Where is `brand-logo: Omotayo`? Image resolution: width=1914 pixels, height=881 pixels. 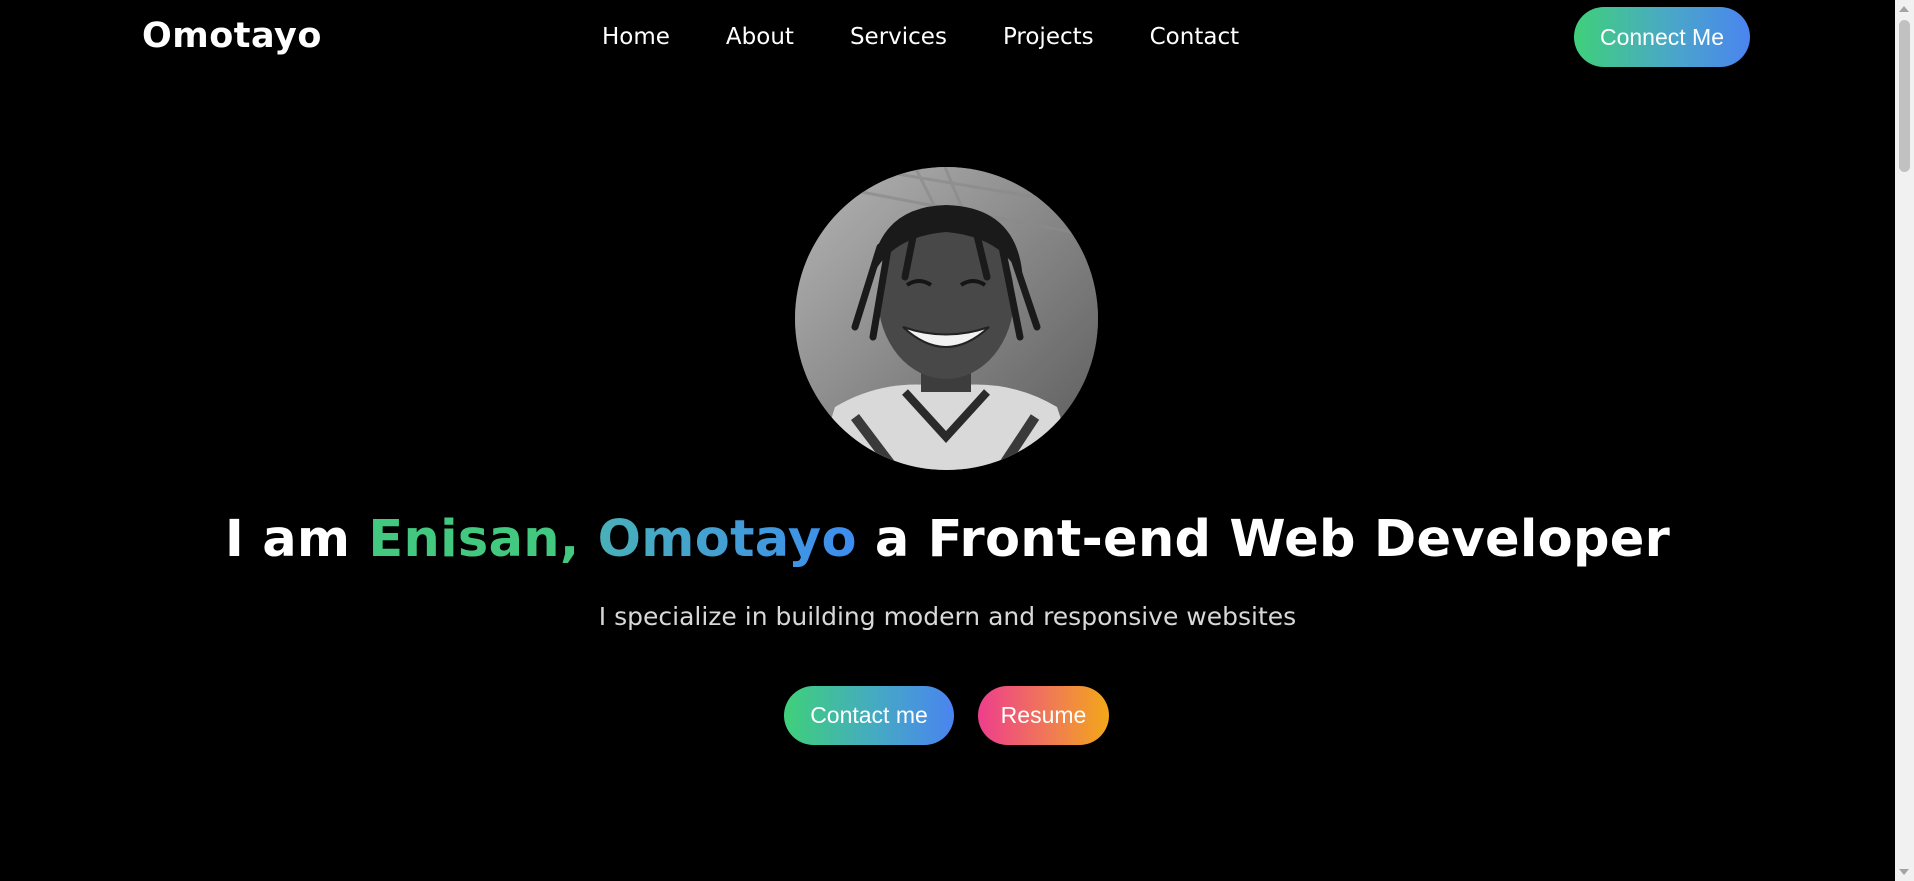 brand-logo: Omotayo is located at coordinates (232, 36).